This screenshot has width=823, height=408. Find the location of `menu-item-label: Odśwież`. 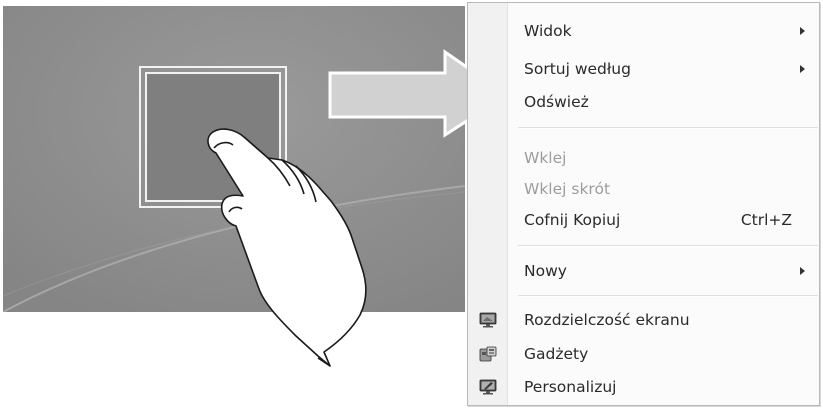

menu-item-label: Odśwież is located at coordinates (556, 102).